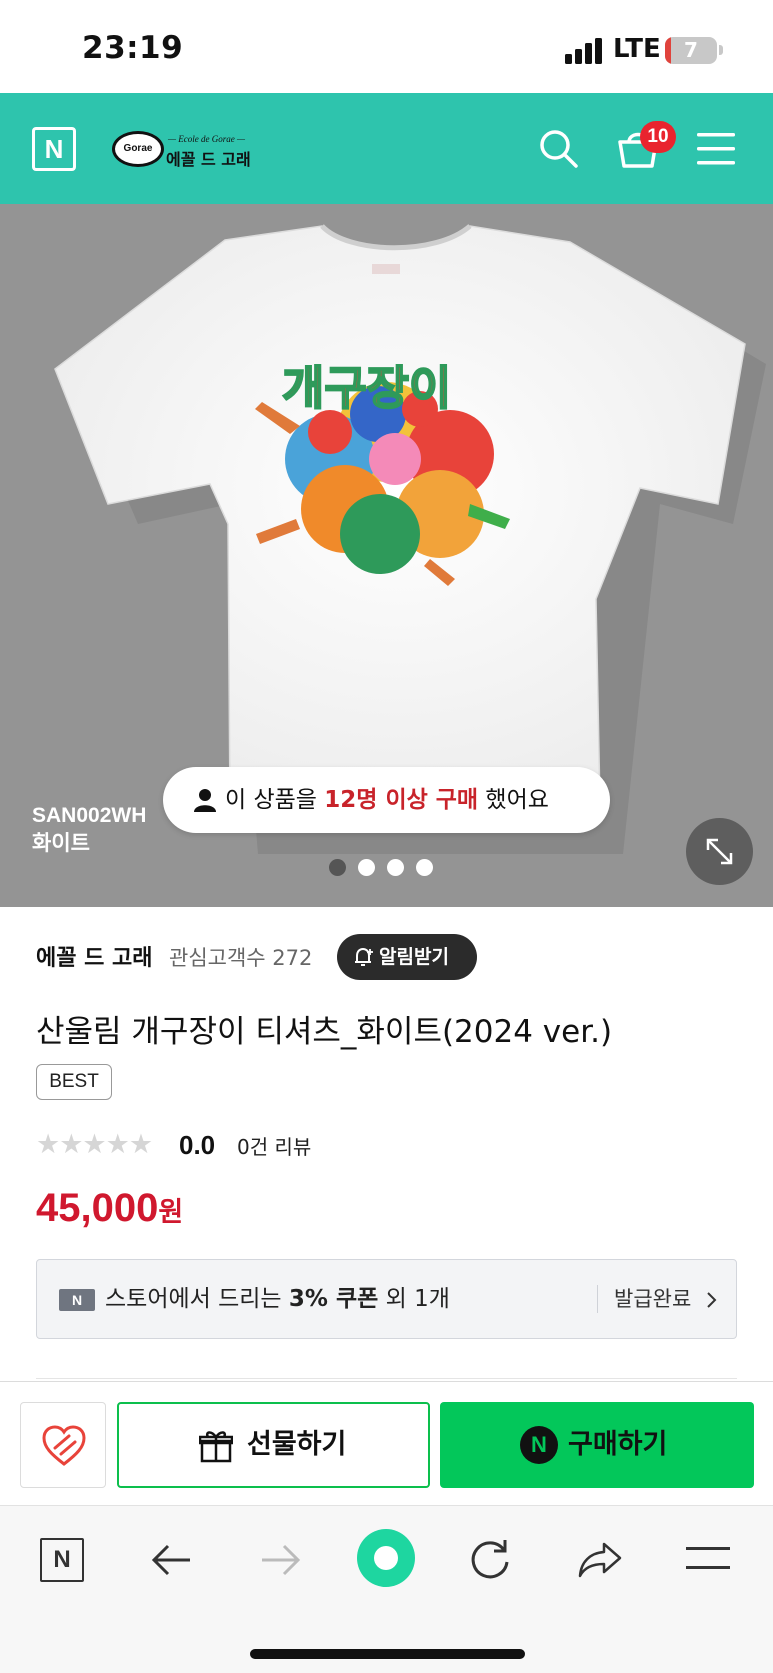  I want to click on notify-button: 알림받기, so click(407, 957).